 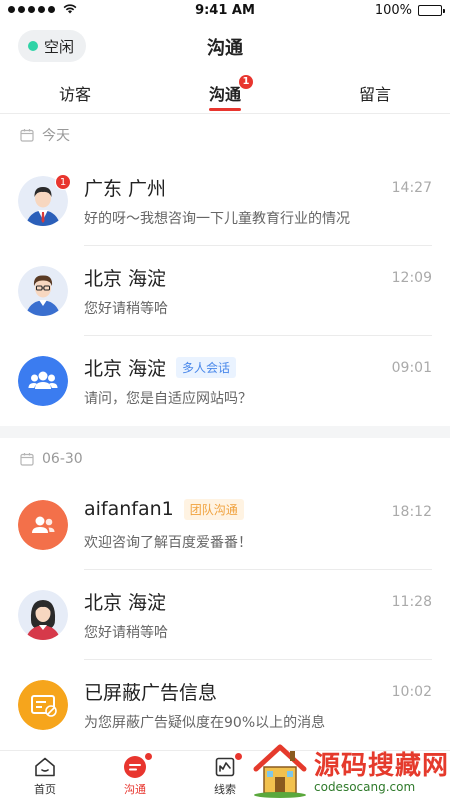 I want to click on conversation-preview: 为您屏蔽广告疑似度在90%以上的消息, so click(x=205, y=723).